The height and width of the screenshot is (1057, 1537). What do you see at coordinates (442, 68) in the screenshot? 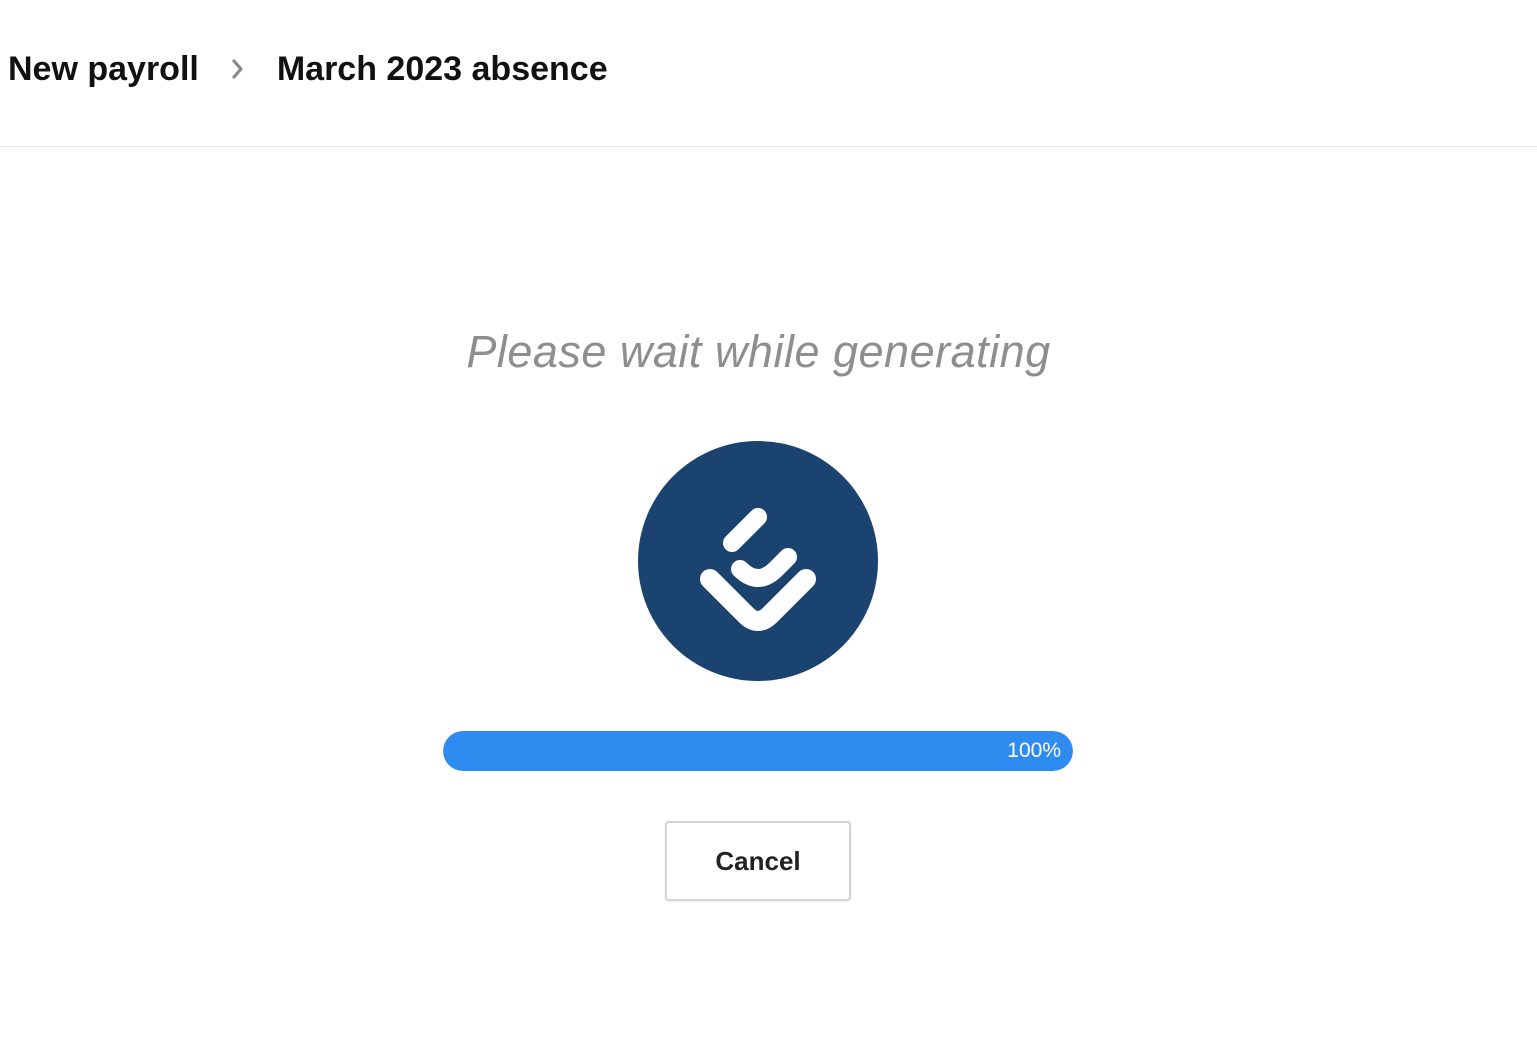
I see `breadcrumb-item-current: March 2023 absence` at bounding box center [442, 68].